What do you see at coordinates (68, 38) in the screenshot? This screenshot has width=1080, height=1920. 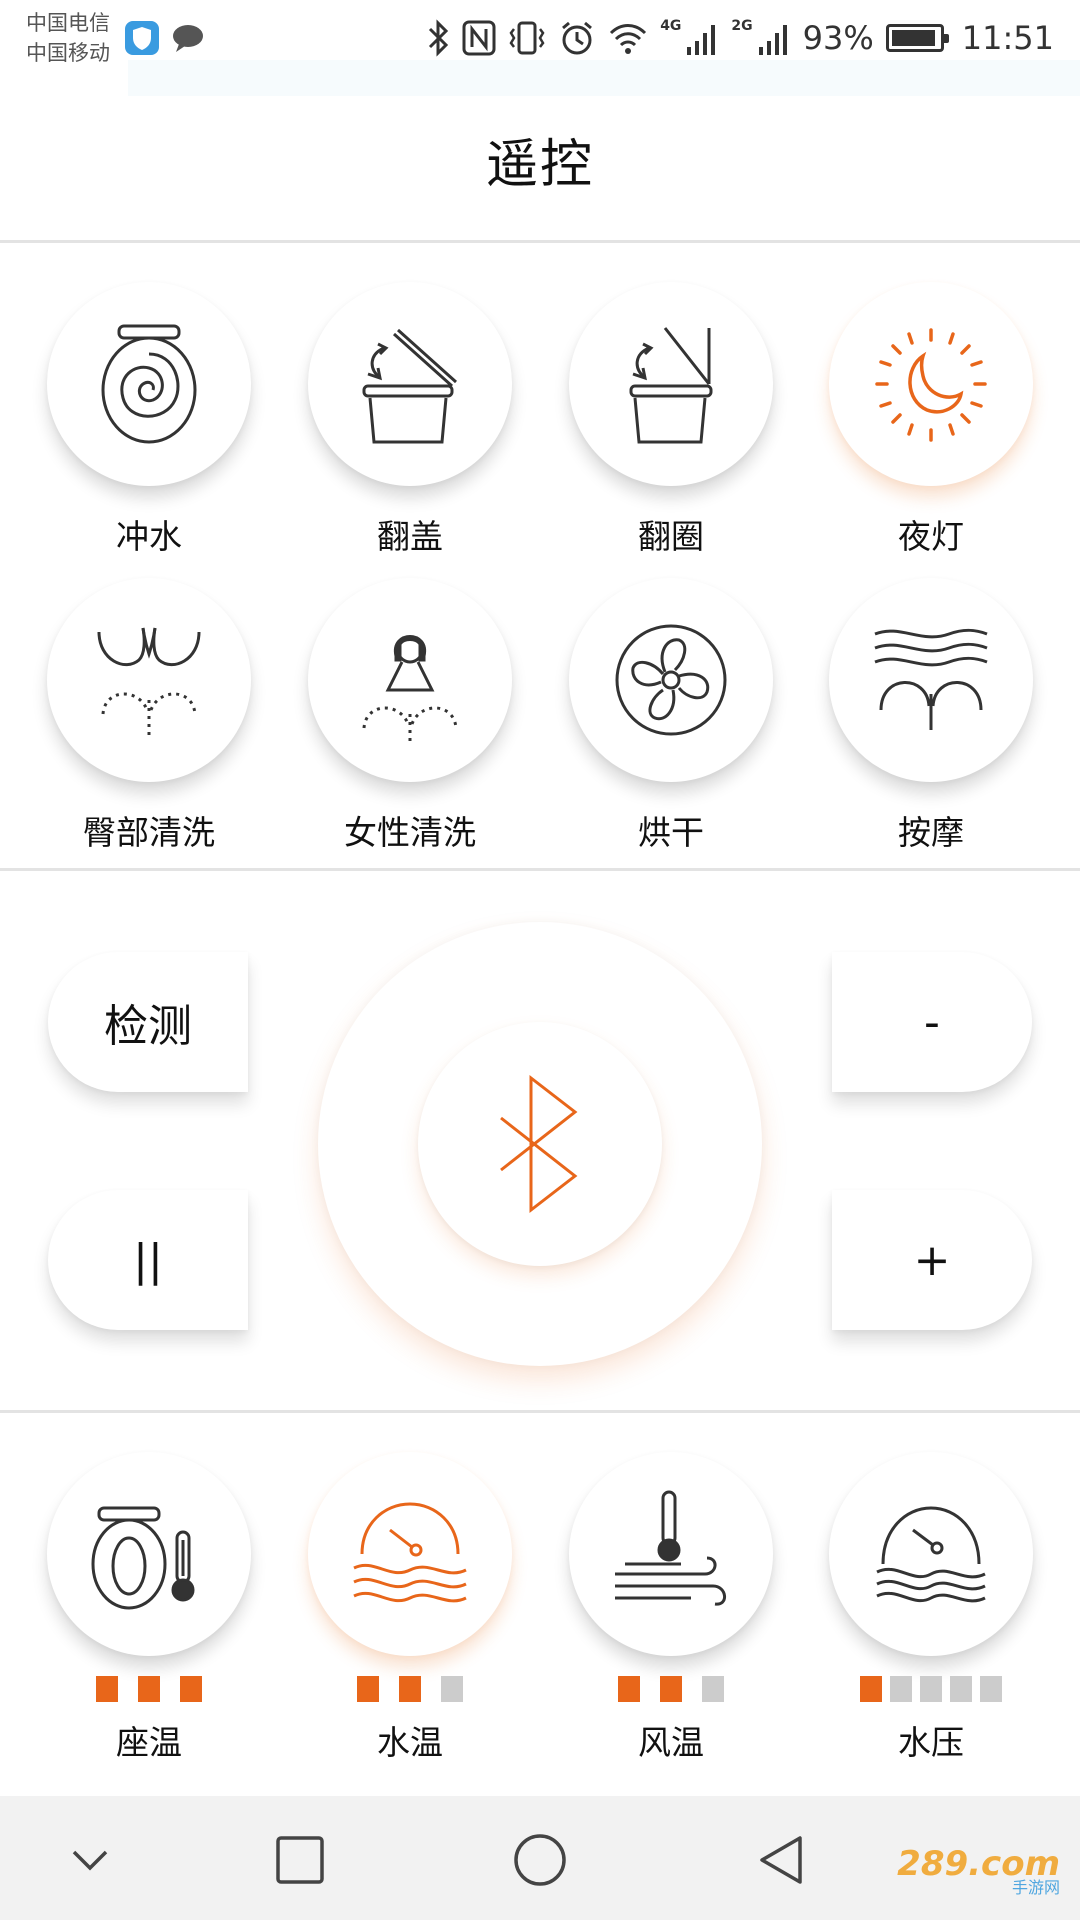 I see `carriers: 中国电信 中国移动` at bounding box center [68, 38].